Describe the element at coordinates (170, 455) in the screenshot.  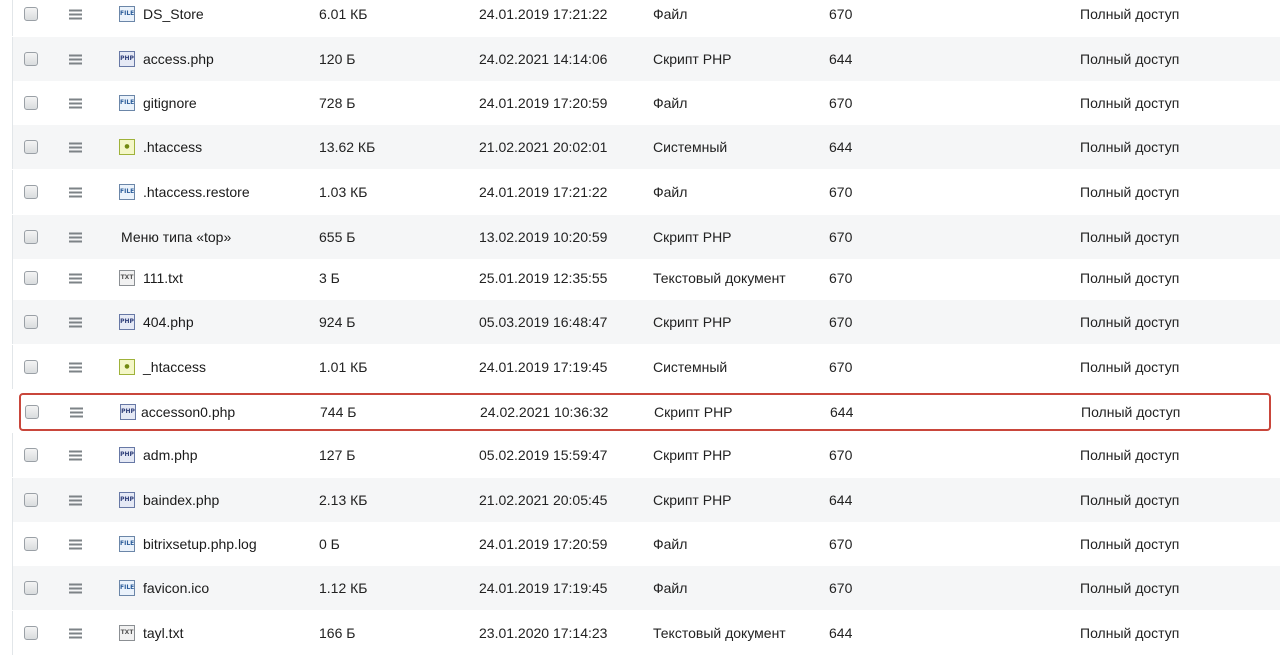
I see `file-name-link: adm.php` at that location.